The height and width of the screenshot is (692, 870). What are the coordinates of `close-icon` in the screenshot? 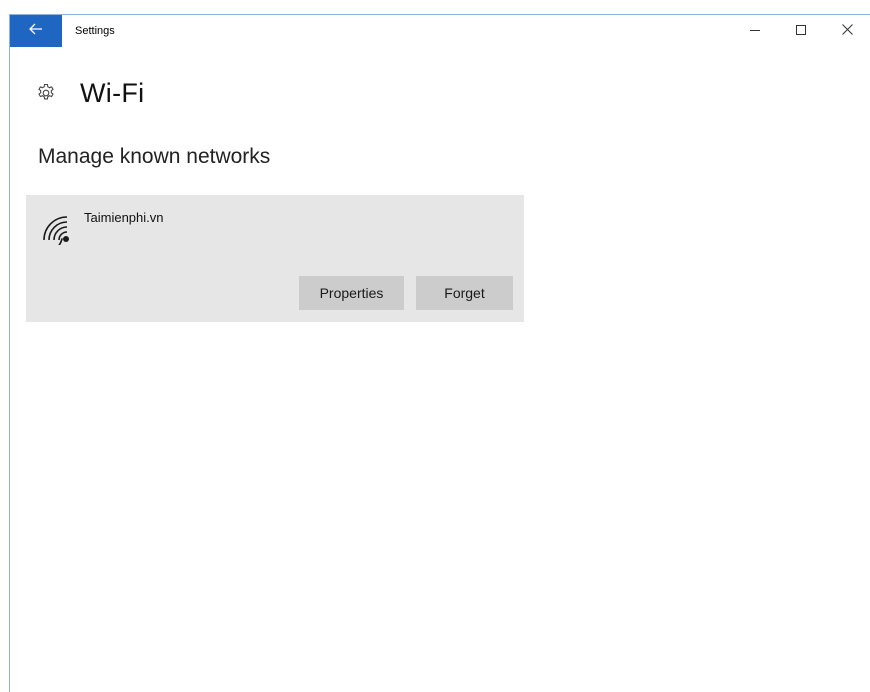 It's located at (847, 31).